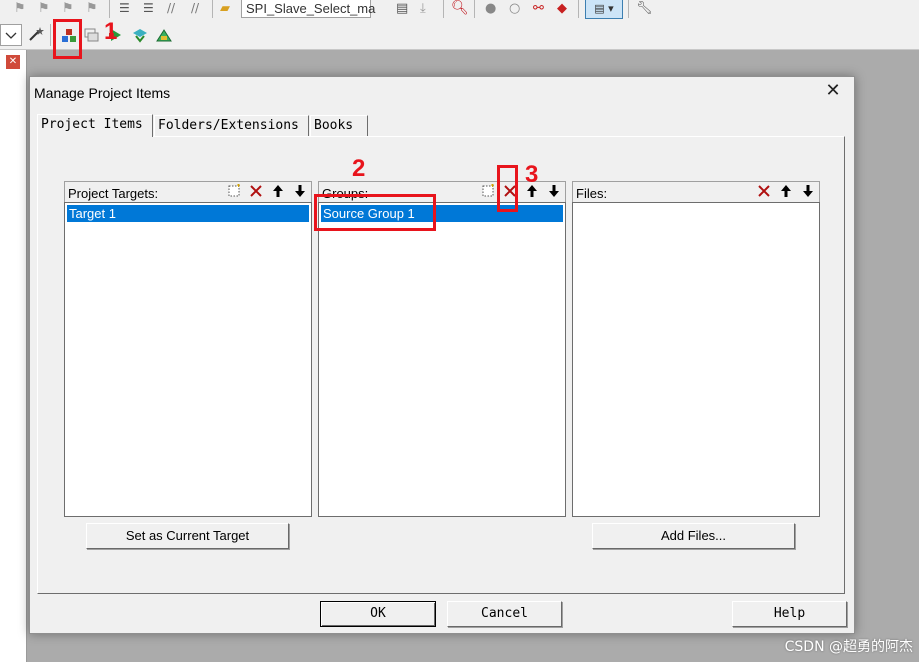  I want to click on dialog-title: Manage Project Items, so click(102, 93).